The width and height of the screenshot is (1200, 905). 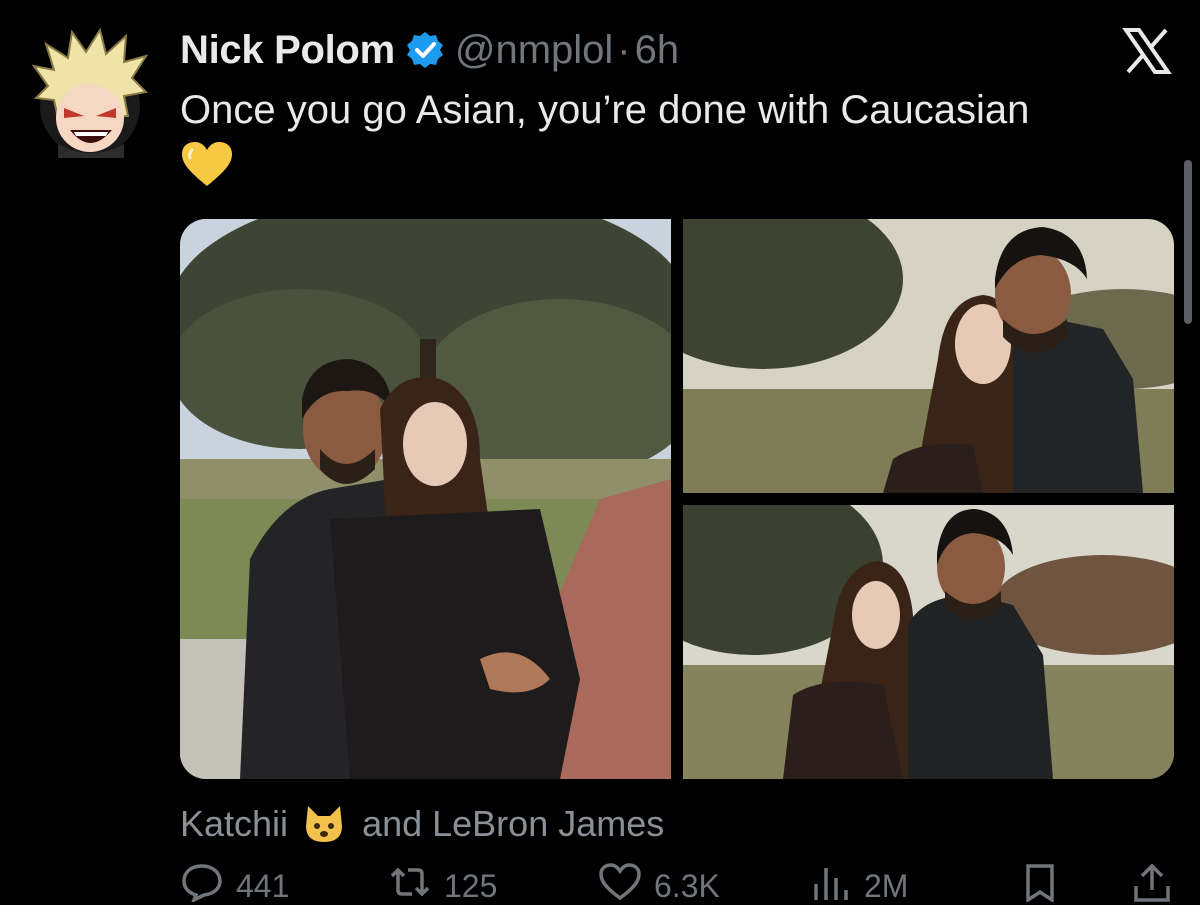 I want to click on repost-icon, so click(x=410, y=882).